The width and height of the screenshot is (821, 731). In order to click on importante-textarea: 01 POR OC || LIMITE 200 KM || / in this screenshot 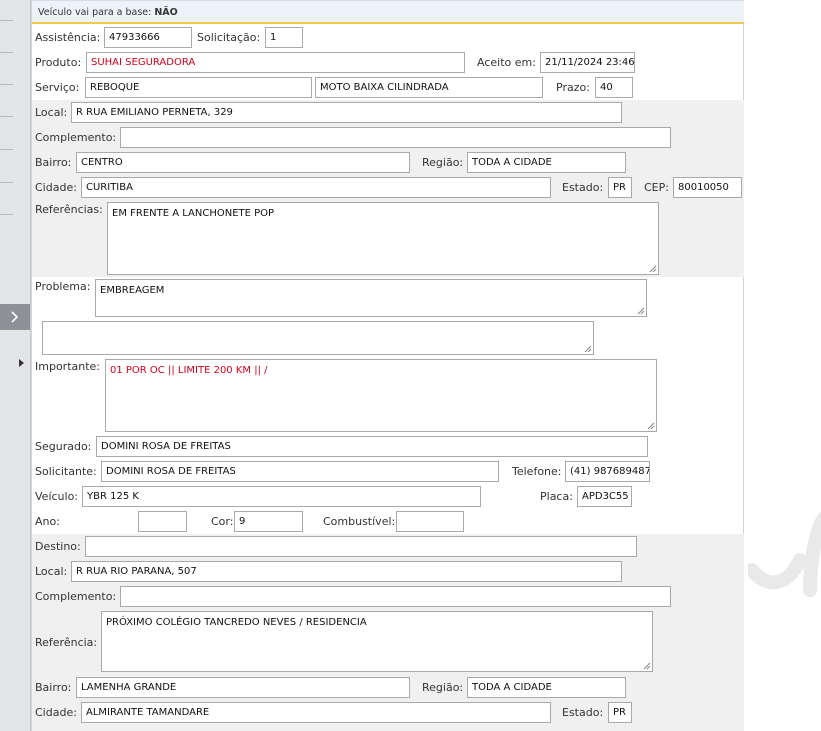, I will do `click(381, 395)`.